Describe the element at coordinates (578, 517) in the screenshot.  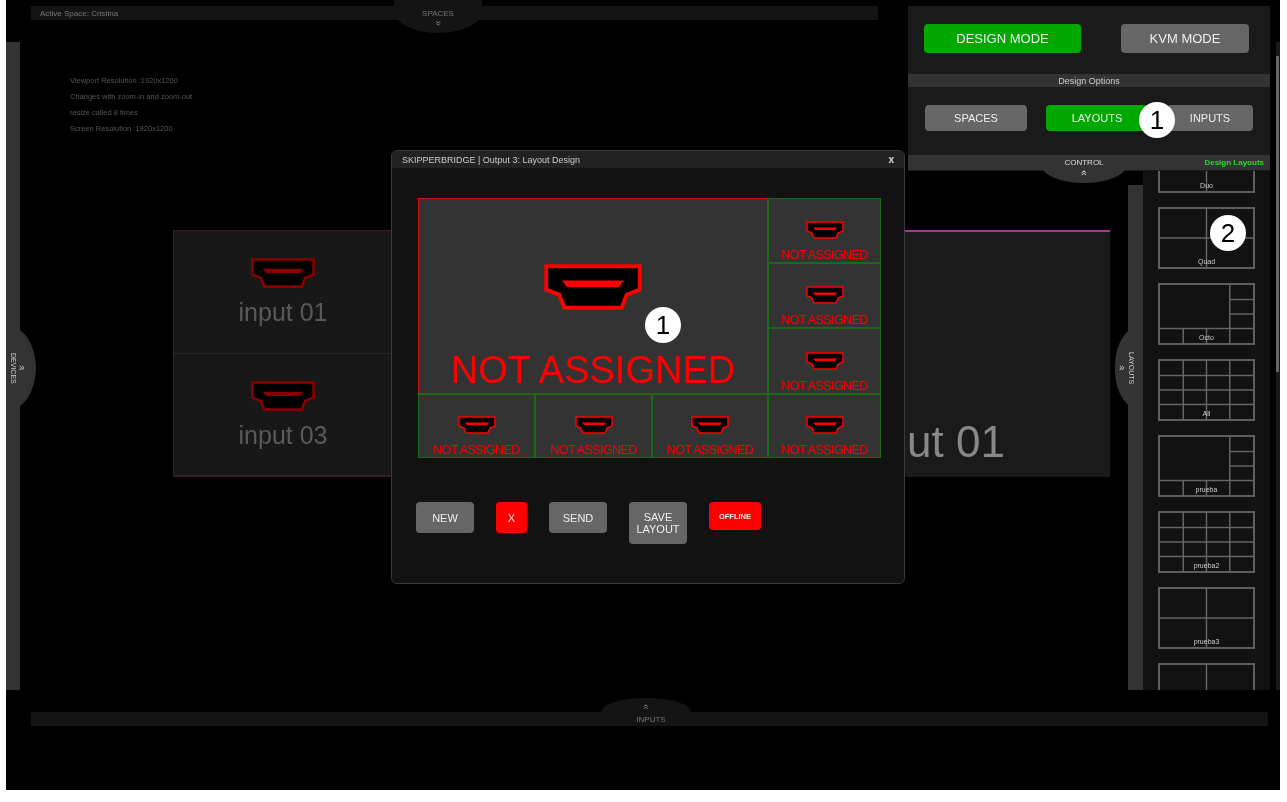
I see `dialog-button: SEND` at that location.